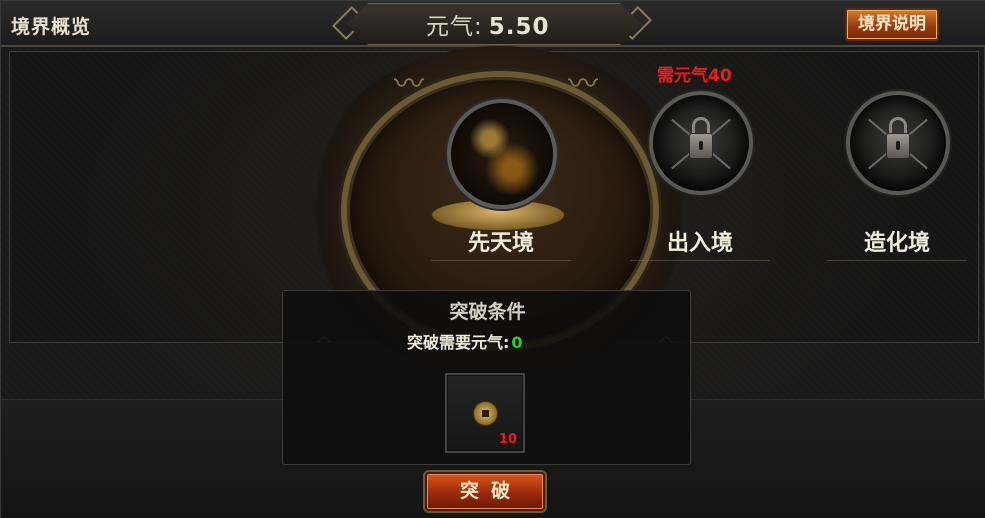 The image size is (985, 518). Describe the element at coordinates (485, 491) in the screenshot. I see `breakthrough-button: 突破` at that location.